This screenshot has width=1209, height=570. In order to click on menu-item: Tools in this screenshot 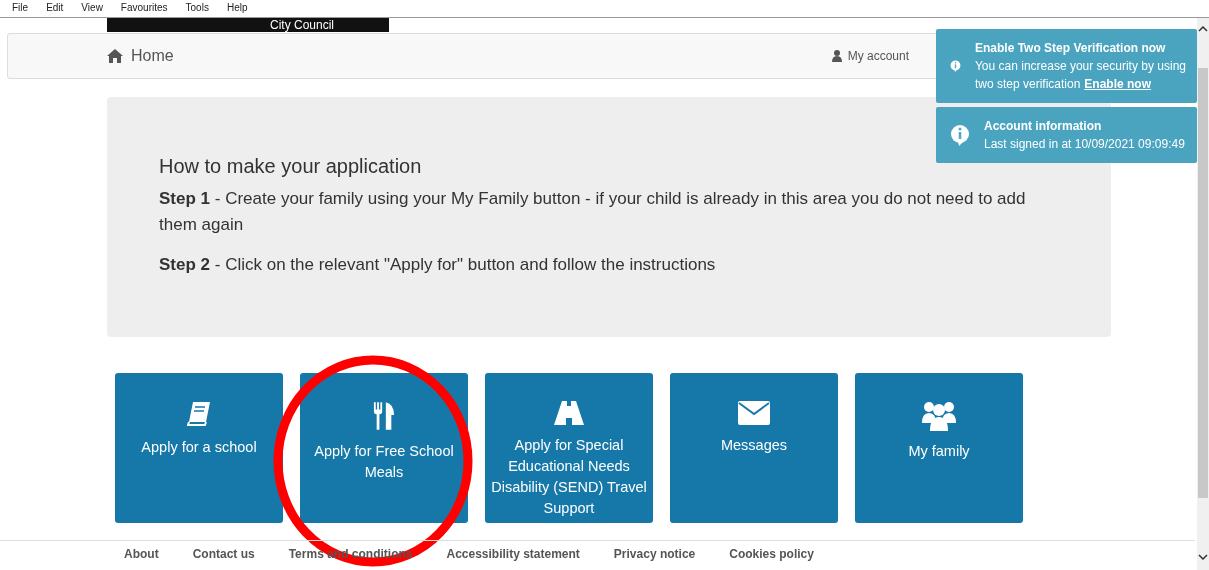, I will do `click(197, 8)`.